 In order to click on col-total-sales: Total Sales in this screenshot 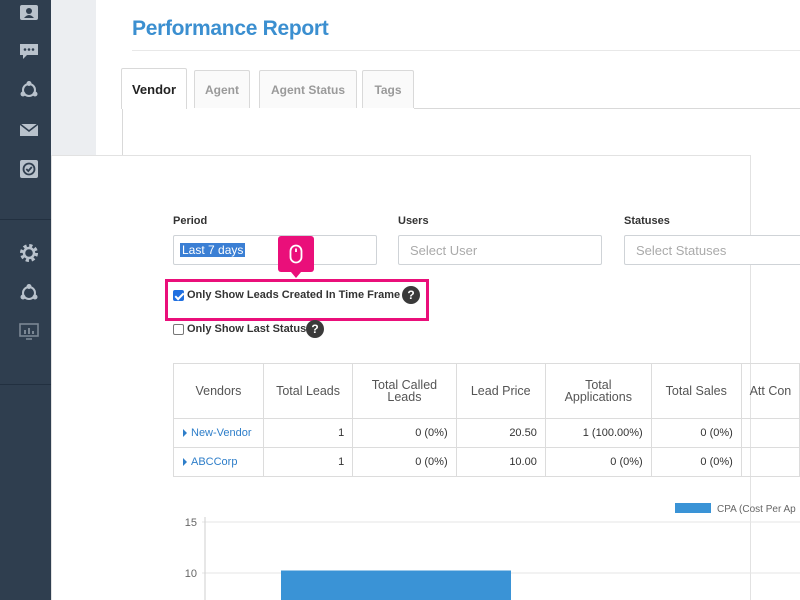, I will do `click(696, 391)`.